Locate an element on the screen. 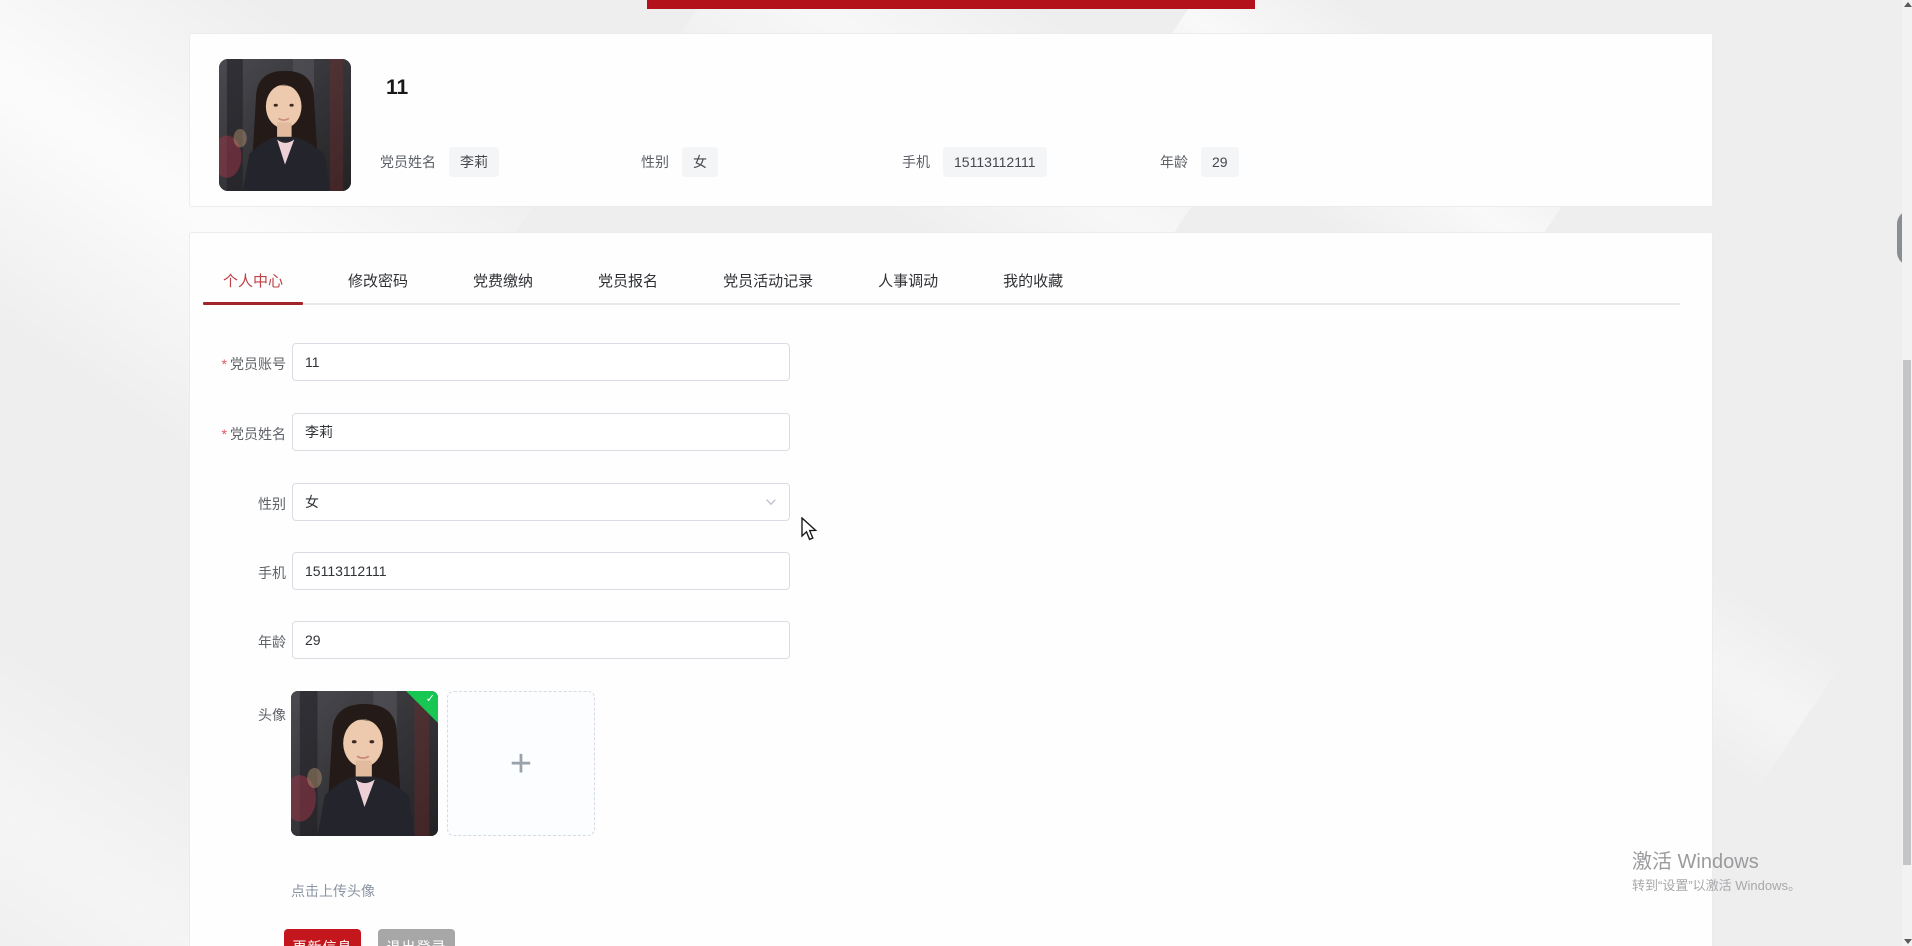 The image size is (1912, 946). profile-photo is located at coordinates (285, 125).